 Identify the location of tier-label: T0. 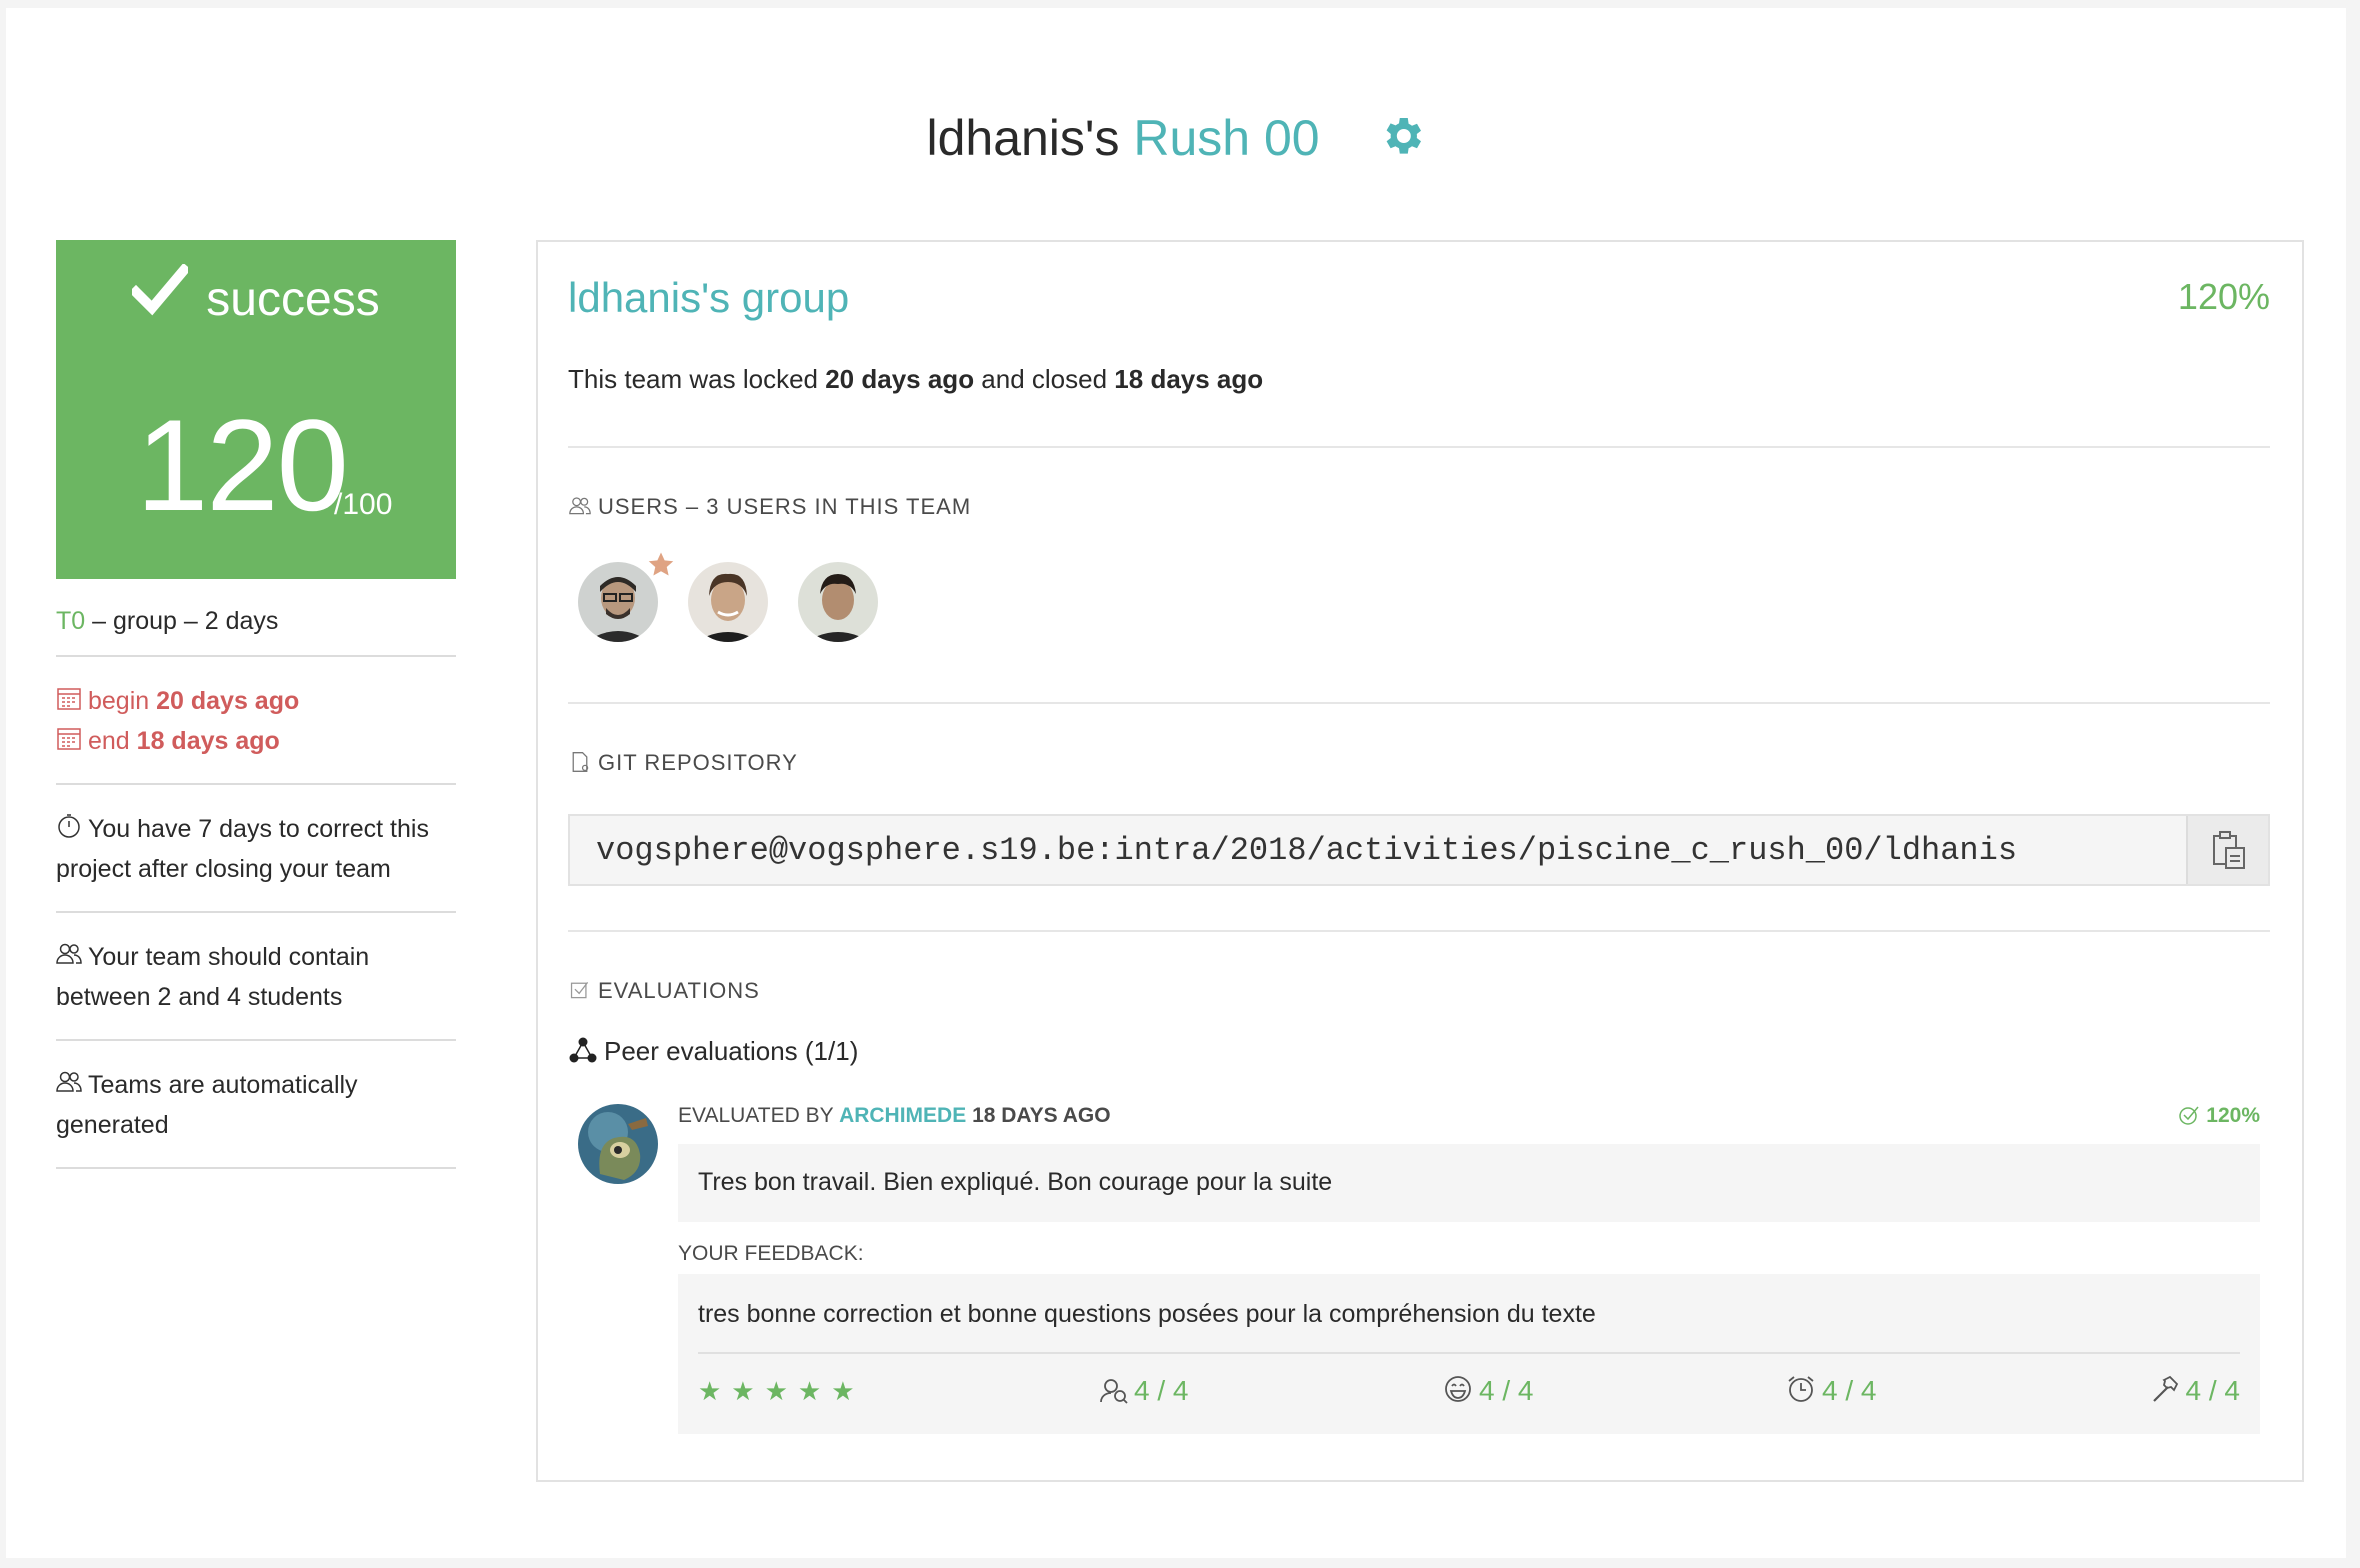
(71, 621).